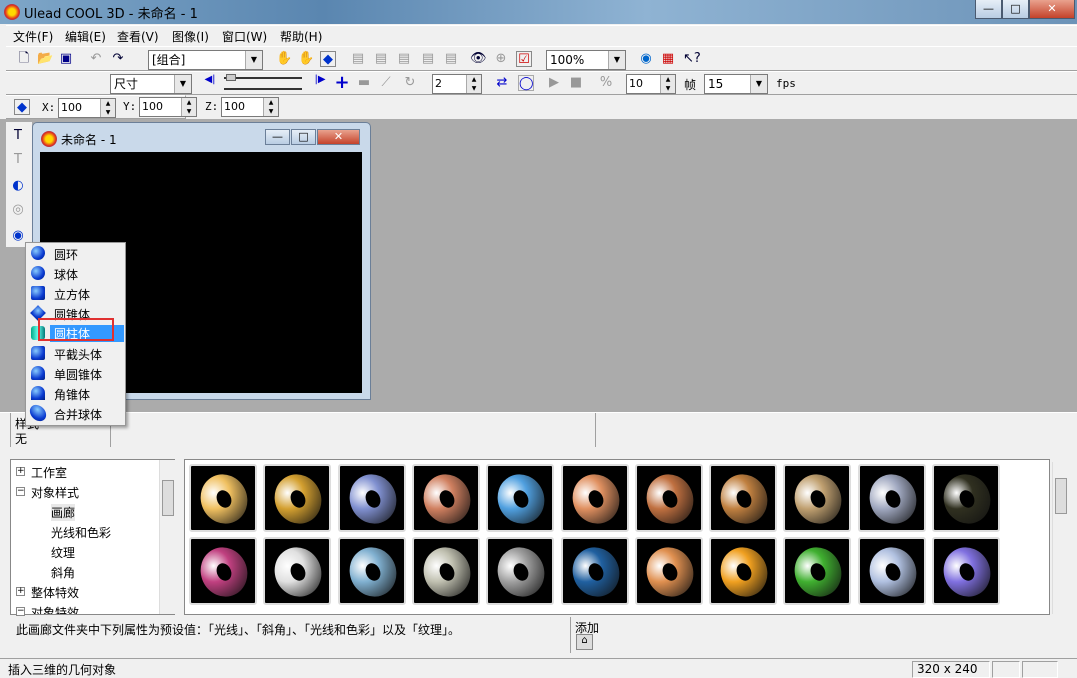  What do you see at coordinates (76, 393) in the screenshot?
I see `menu-item-pyramid: 角锥体` at bounding box center [76, 393].